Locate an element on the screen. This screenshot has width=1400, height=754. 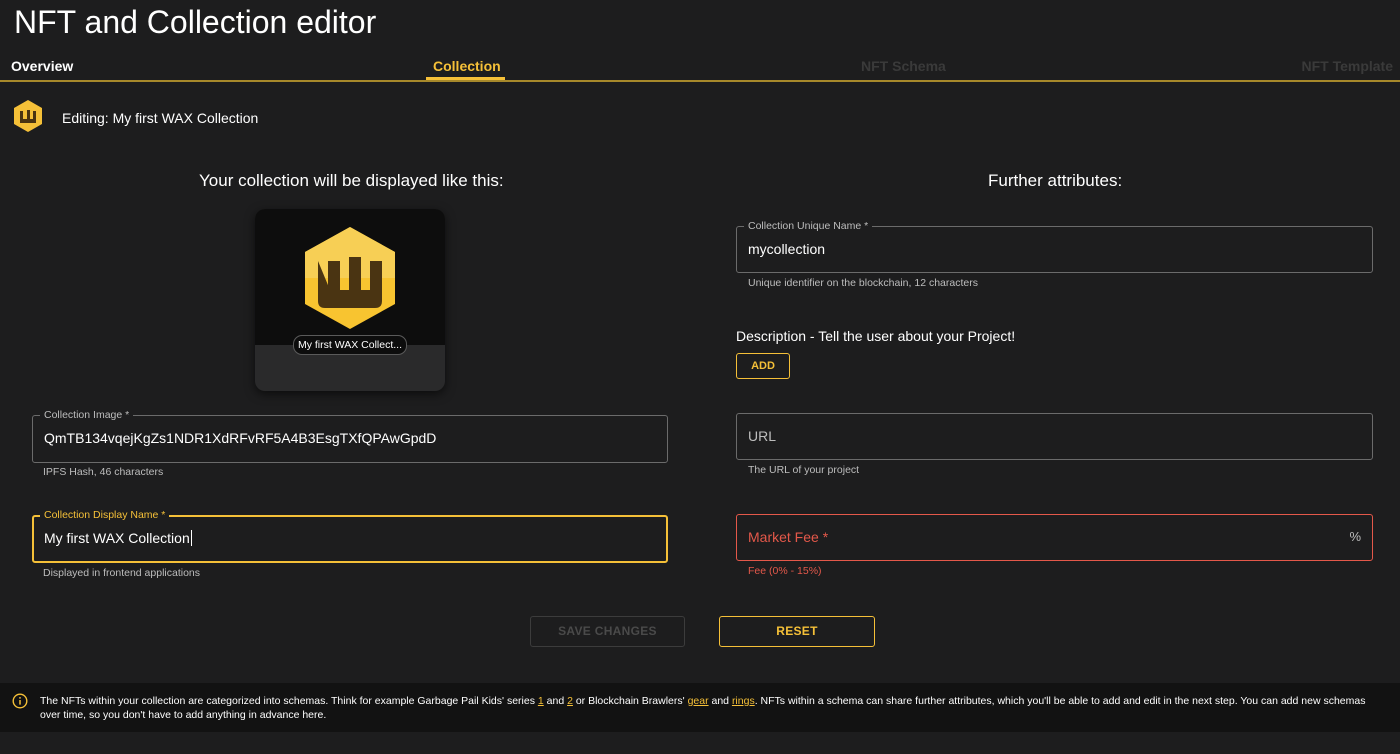
link-rings: rings is located at coordinates (743, 701).